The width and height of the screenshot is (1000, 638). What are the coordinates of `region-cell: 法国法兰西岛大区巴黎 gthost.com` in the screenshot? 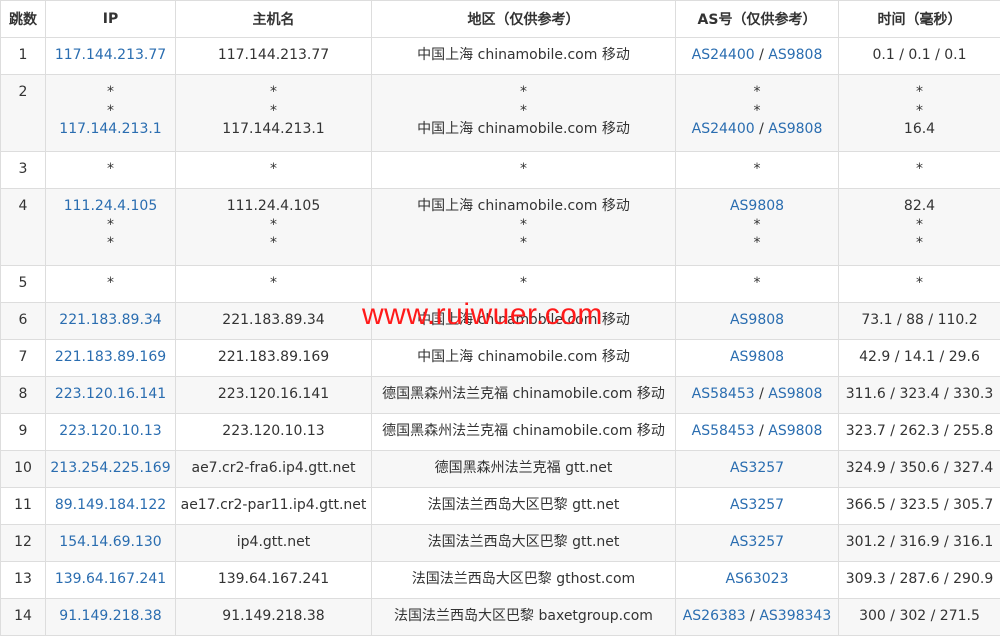 It's located at (523, 580).